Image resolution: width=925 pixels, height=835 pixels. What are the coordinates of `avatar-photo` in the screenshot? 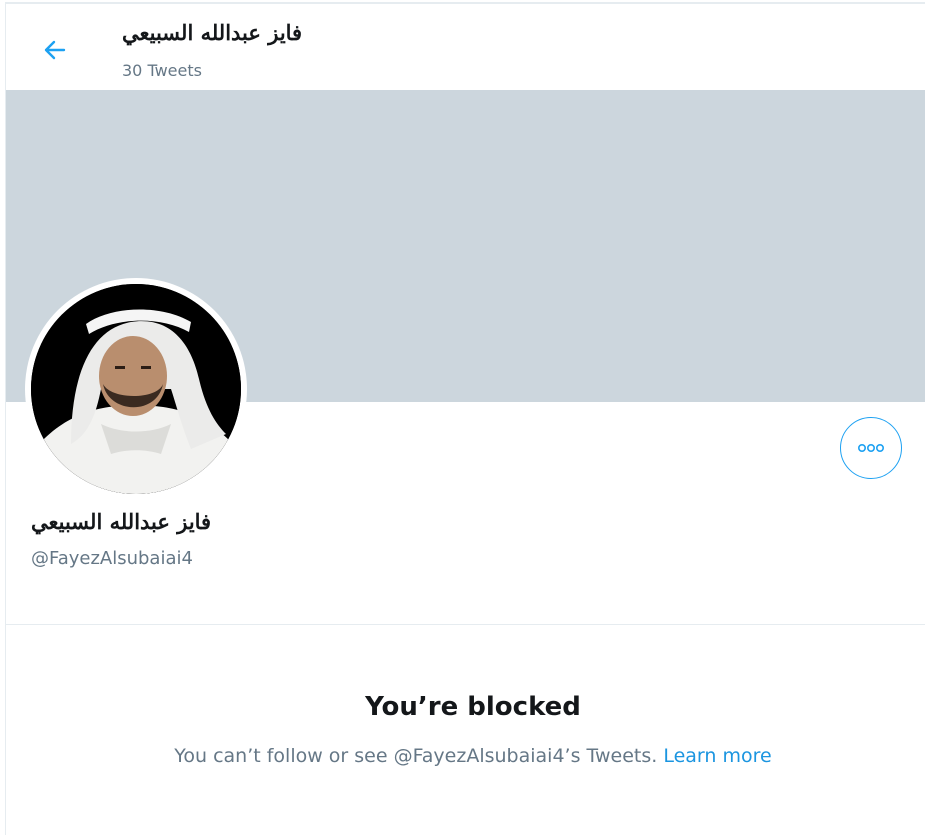 It's located at (136, 389).